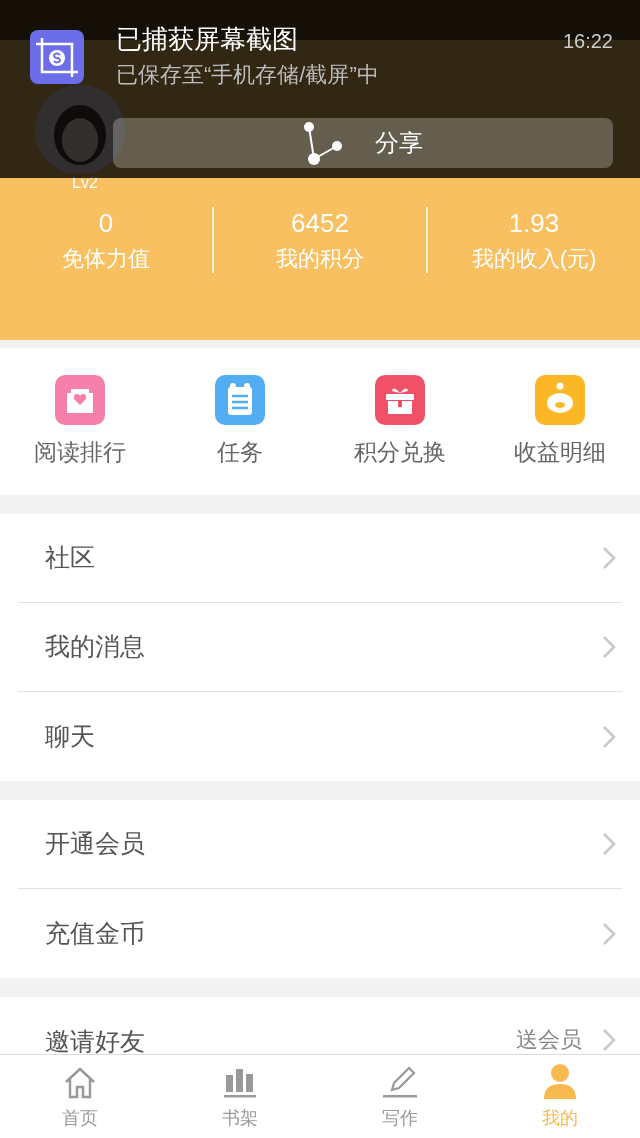 Image resolution: width=640 pixels, height=1138 pixels. What do you see at coordinates (320, 558) in the screenshot?
I see `menu-item: 社区` at bounding box center [320, 558].